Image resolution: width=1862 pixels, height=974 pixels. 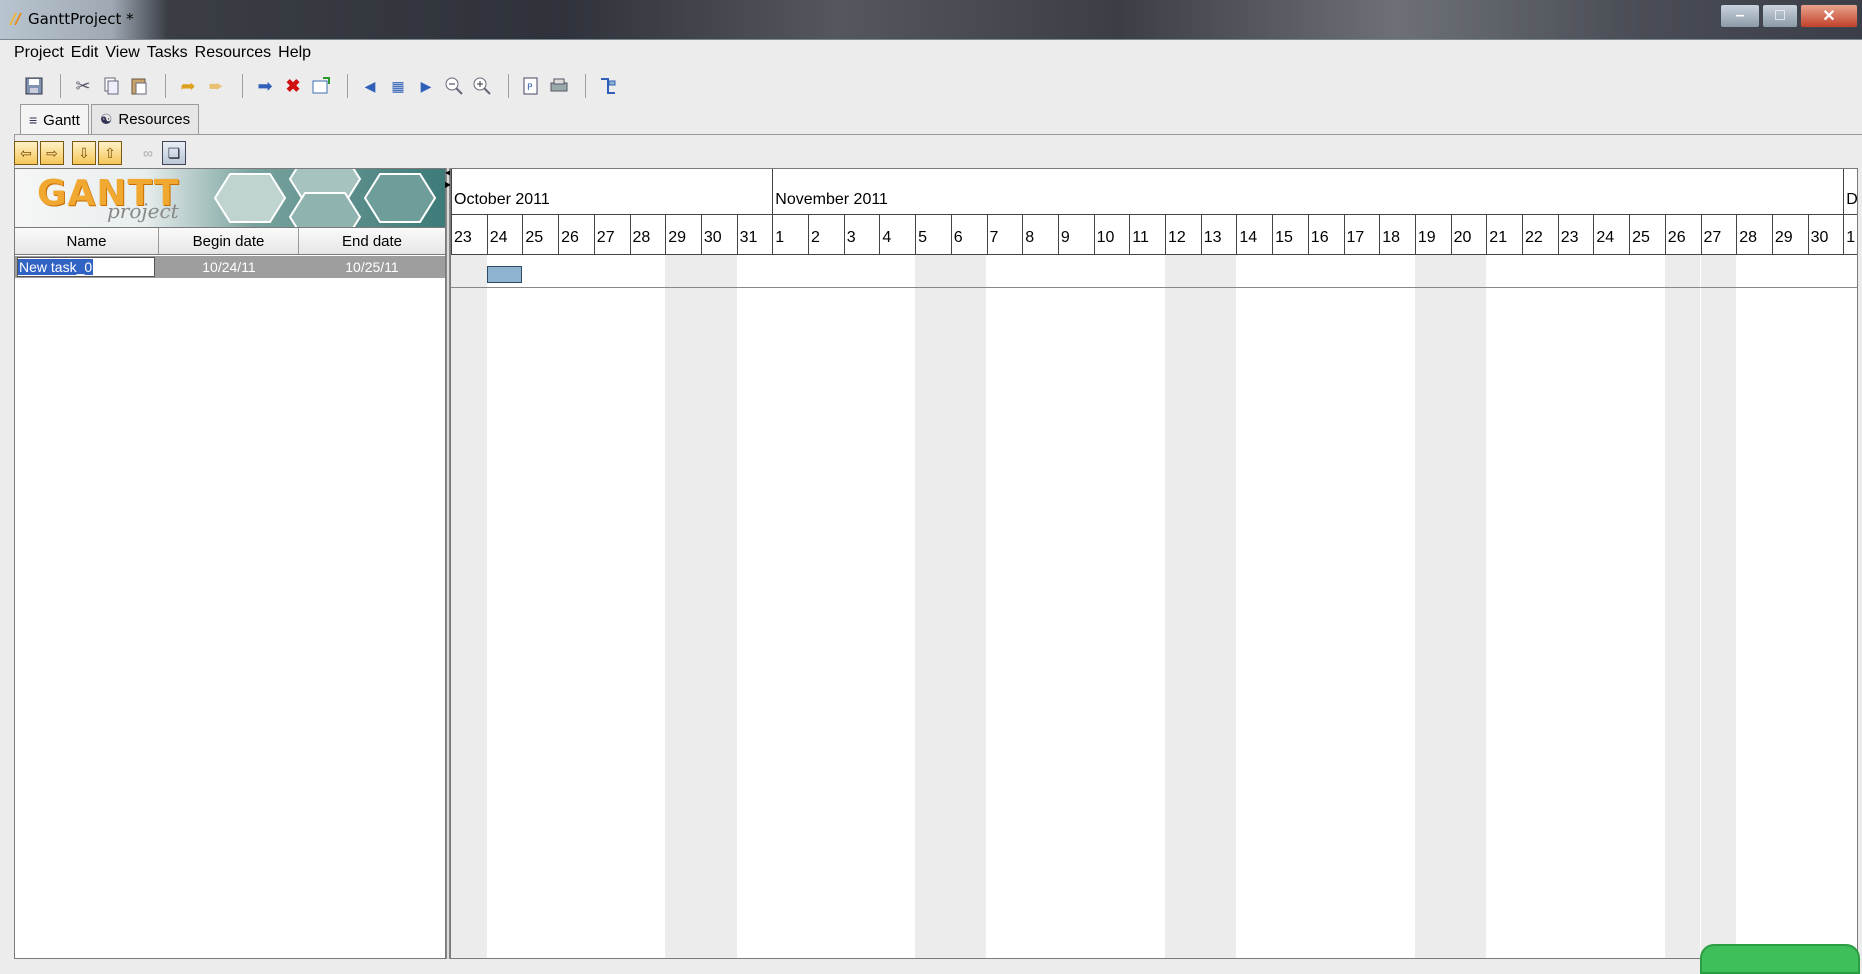 What do you see at coordinates (34, 86) in the screenshot?
I see `save-icon` at bounding box center [34, 86].